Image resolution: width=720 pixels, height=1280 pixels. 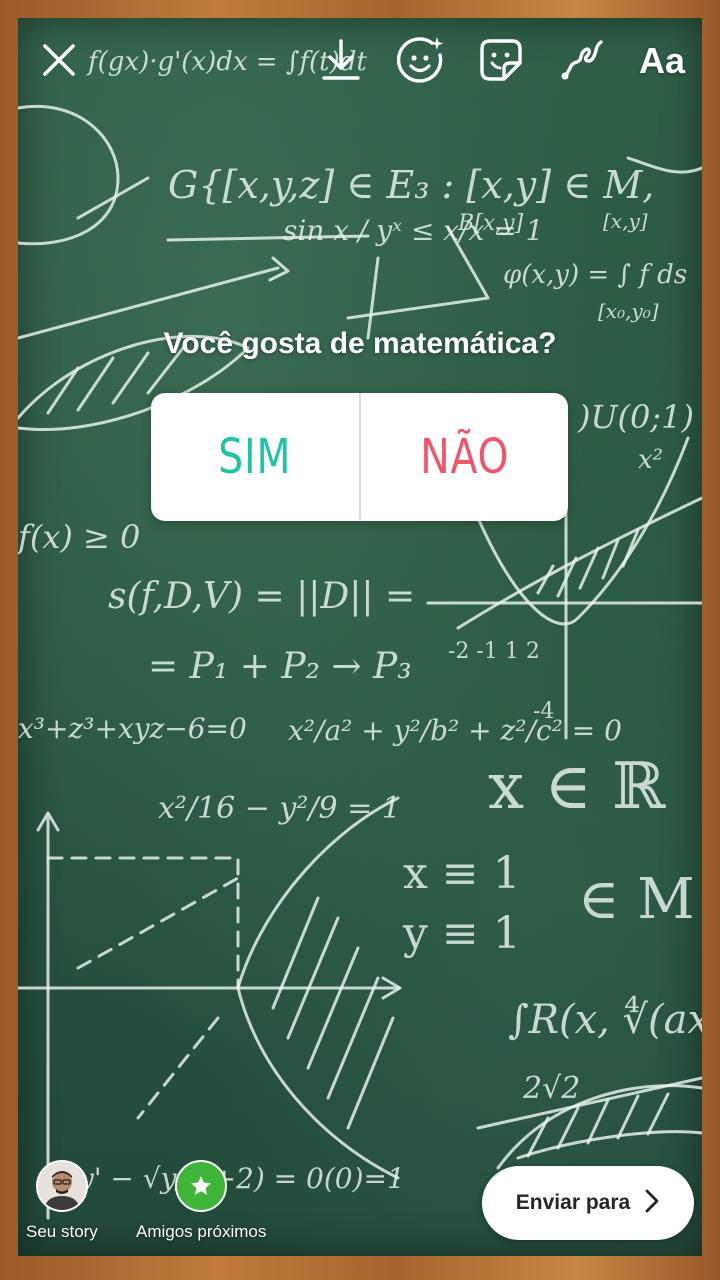 I want to click on sticker-icon, so click(x=501, y=60).